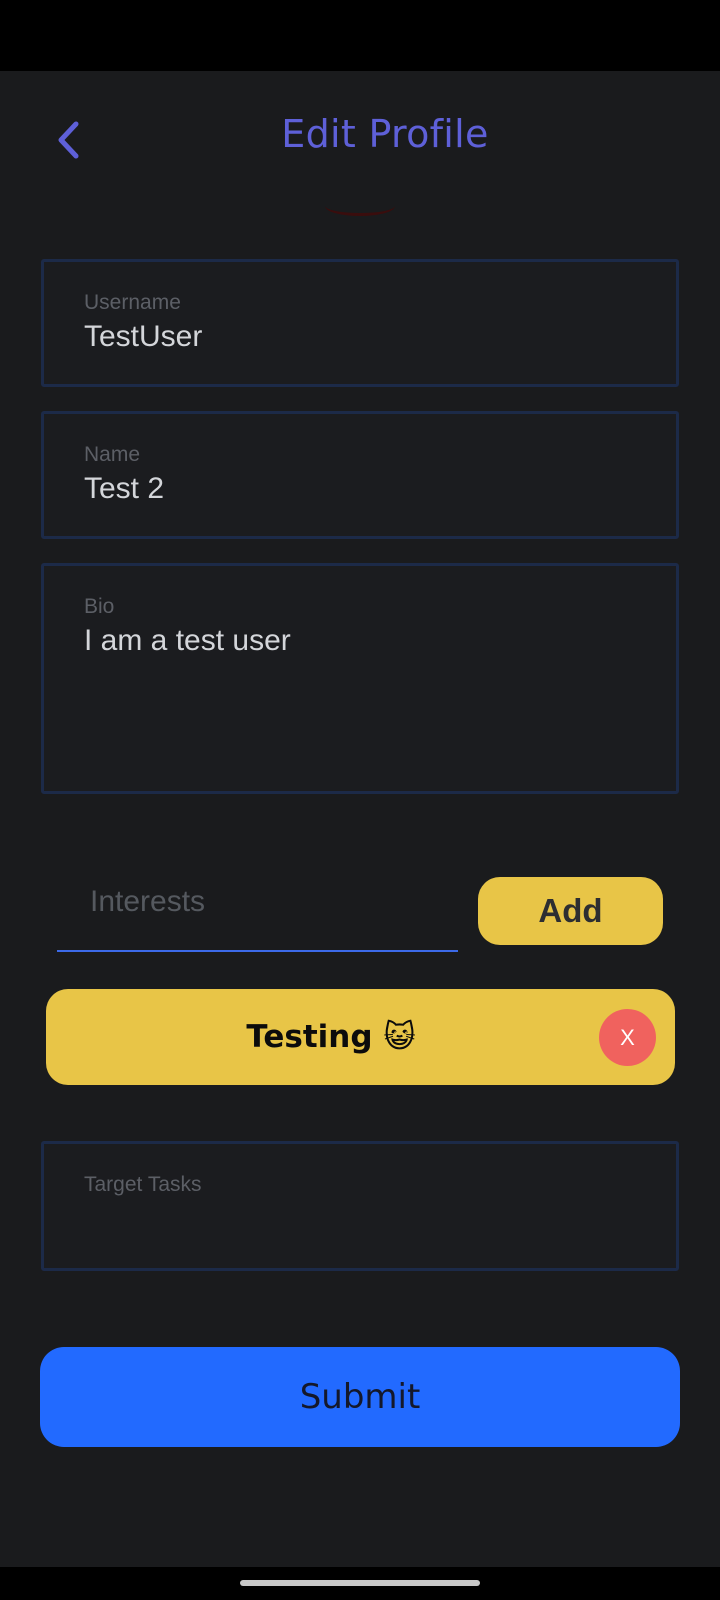 This screenshot has width=720, height=1600. Describe the element at coordinates (360, 1206) in the screenshot. I see `target-tasks-field: Target Tasks` at that location.